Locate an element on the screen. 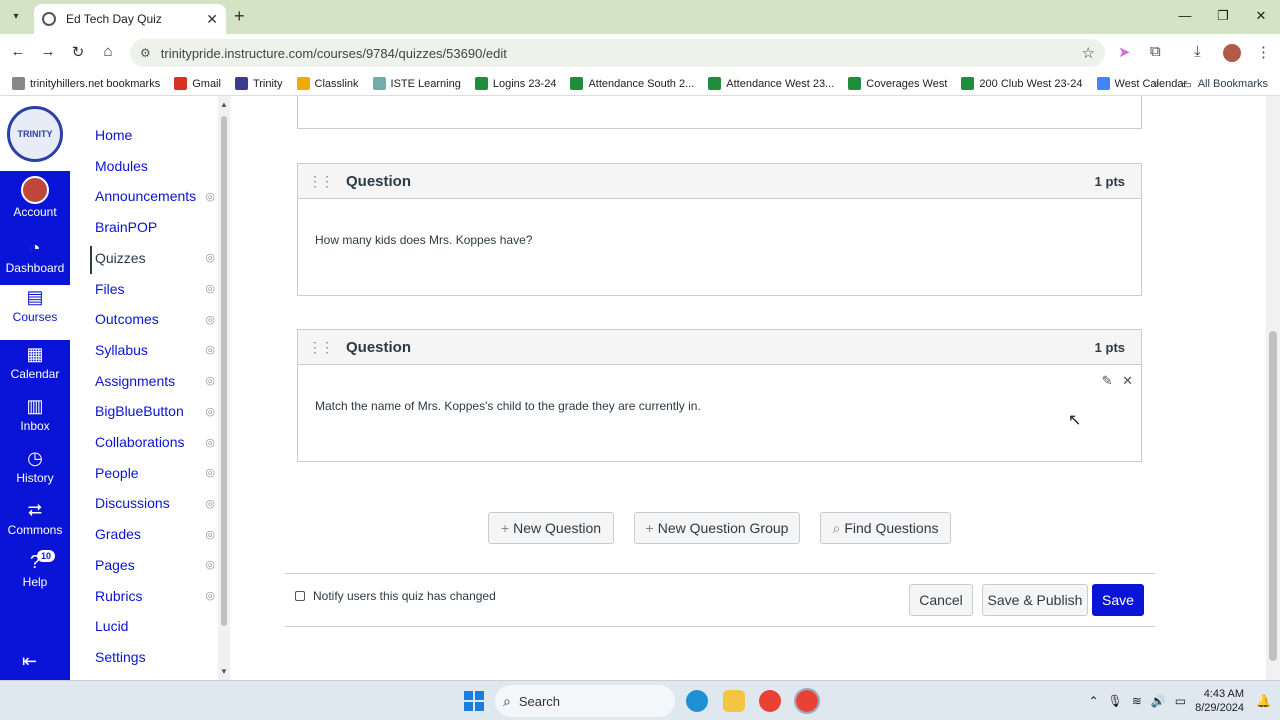 The height and width of the screenshot is (720, 1280). course-nav-item-settings: Settings is located at coordinates (155, 657).